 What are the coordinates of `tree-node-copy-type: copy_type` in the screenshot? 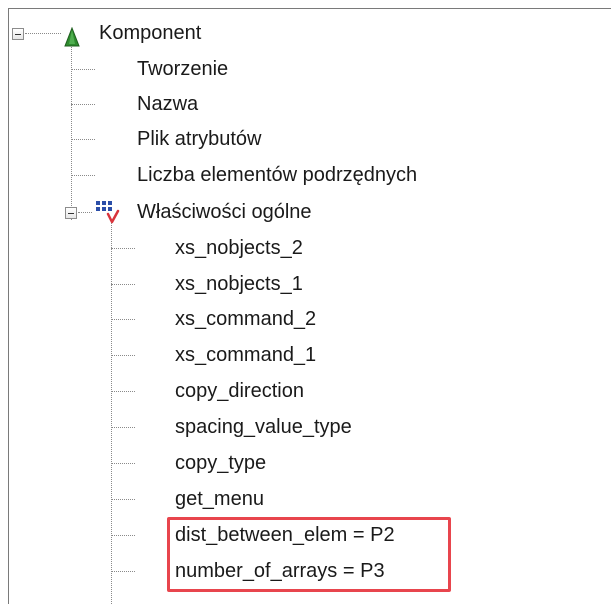 It's located at (309, 463).